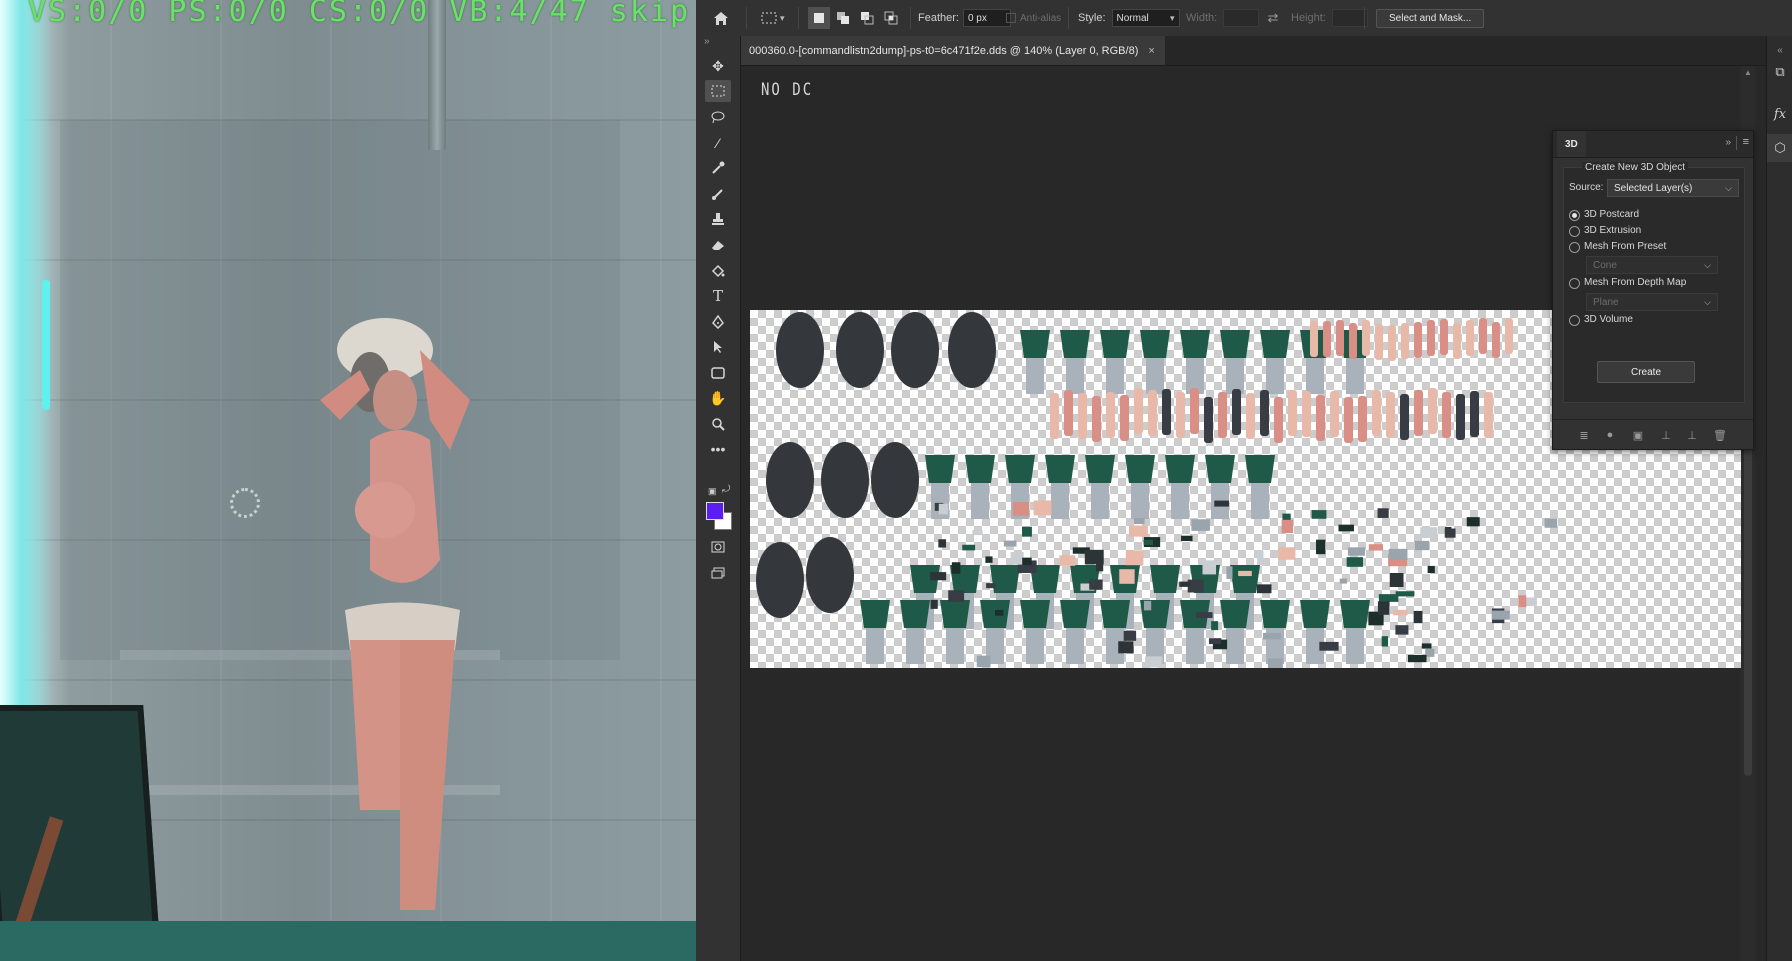  What do you see at coordinates (1692, 435) in the screenshot?
I see `add-light-icon: ⊥` at bounding box center [1692, 435].